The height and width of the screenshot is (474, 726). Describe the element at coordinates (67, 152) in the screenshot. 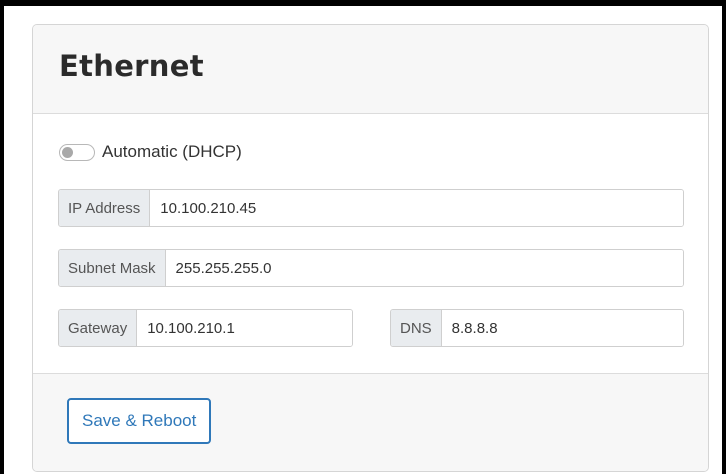

I see `toggle-knob` at that location.